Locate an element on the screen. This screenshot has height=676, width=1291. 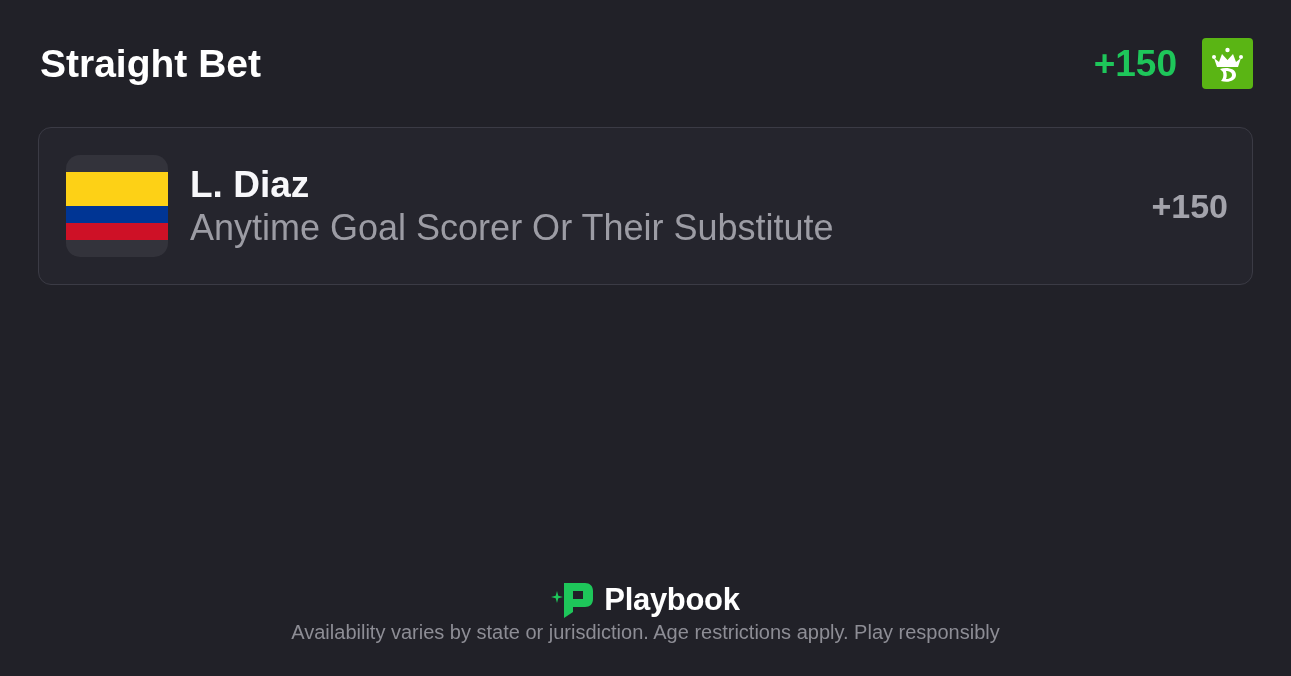
total-odds: +150 is located at coordinates (1135, 63).